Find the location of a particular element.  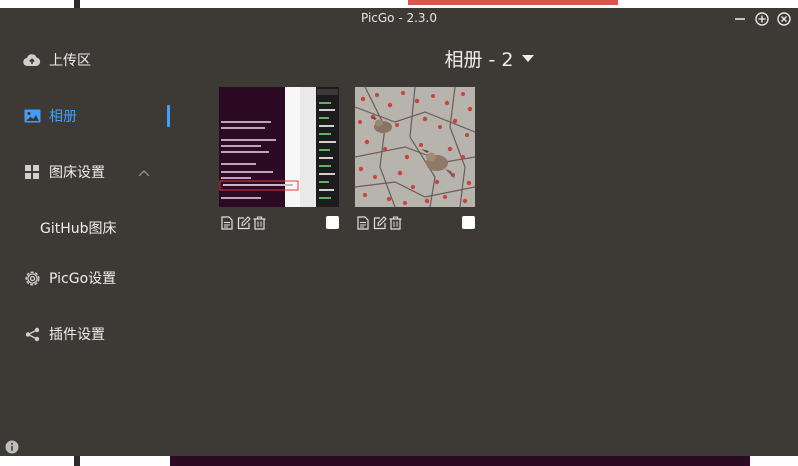

share-icon is located at coordinates (32, 334).